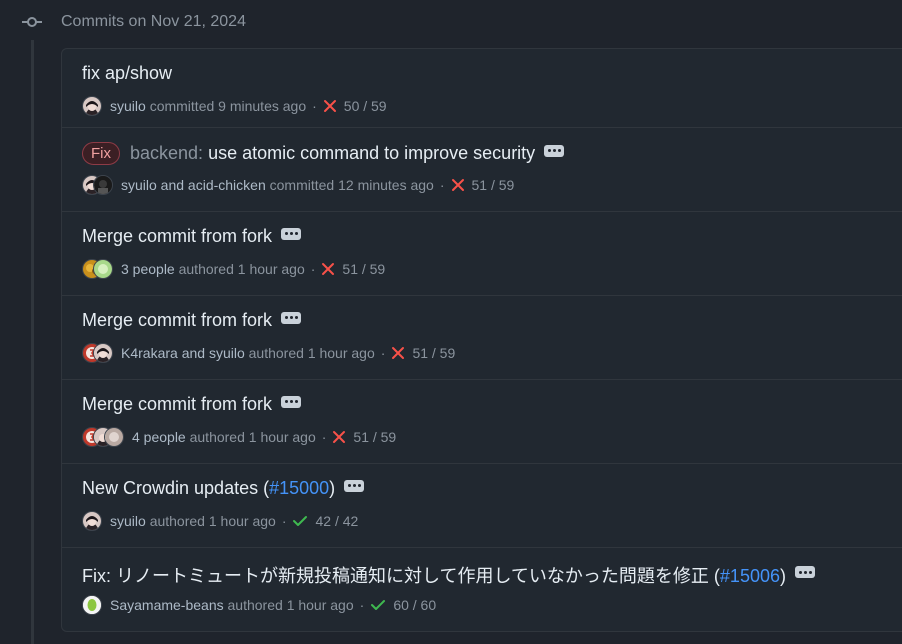 This screenshot has width=902, height=644. Describe the element at coordinates (32, 22) in the screenshot. I see `git-commit-icon` at that location.